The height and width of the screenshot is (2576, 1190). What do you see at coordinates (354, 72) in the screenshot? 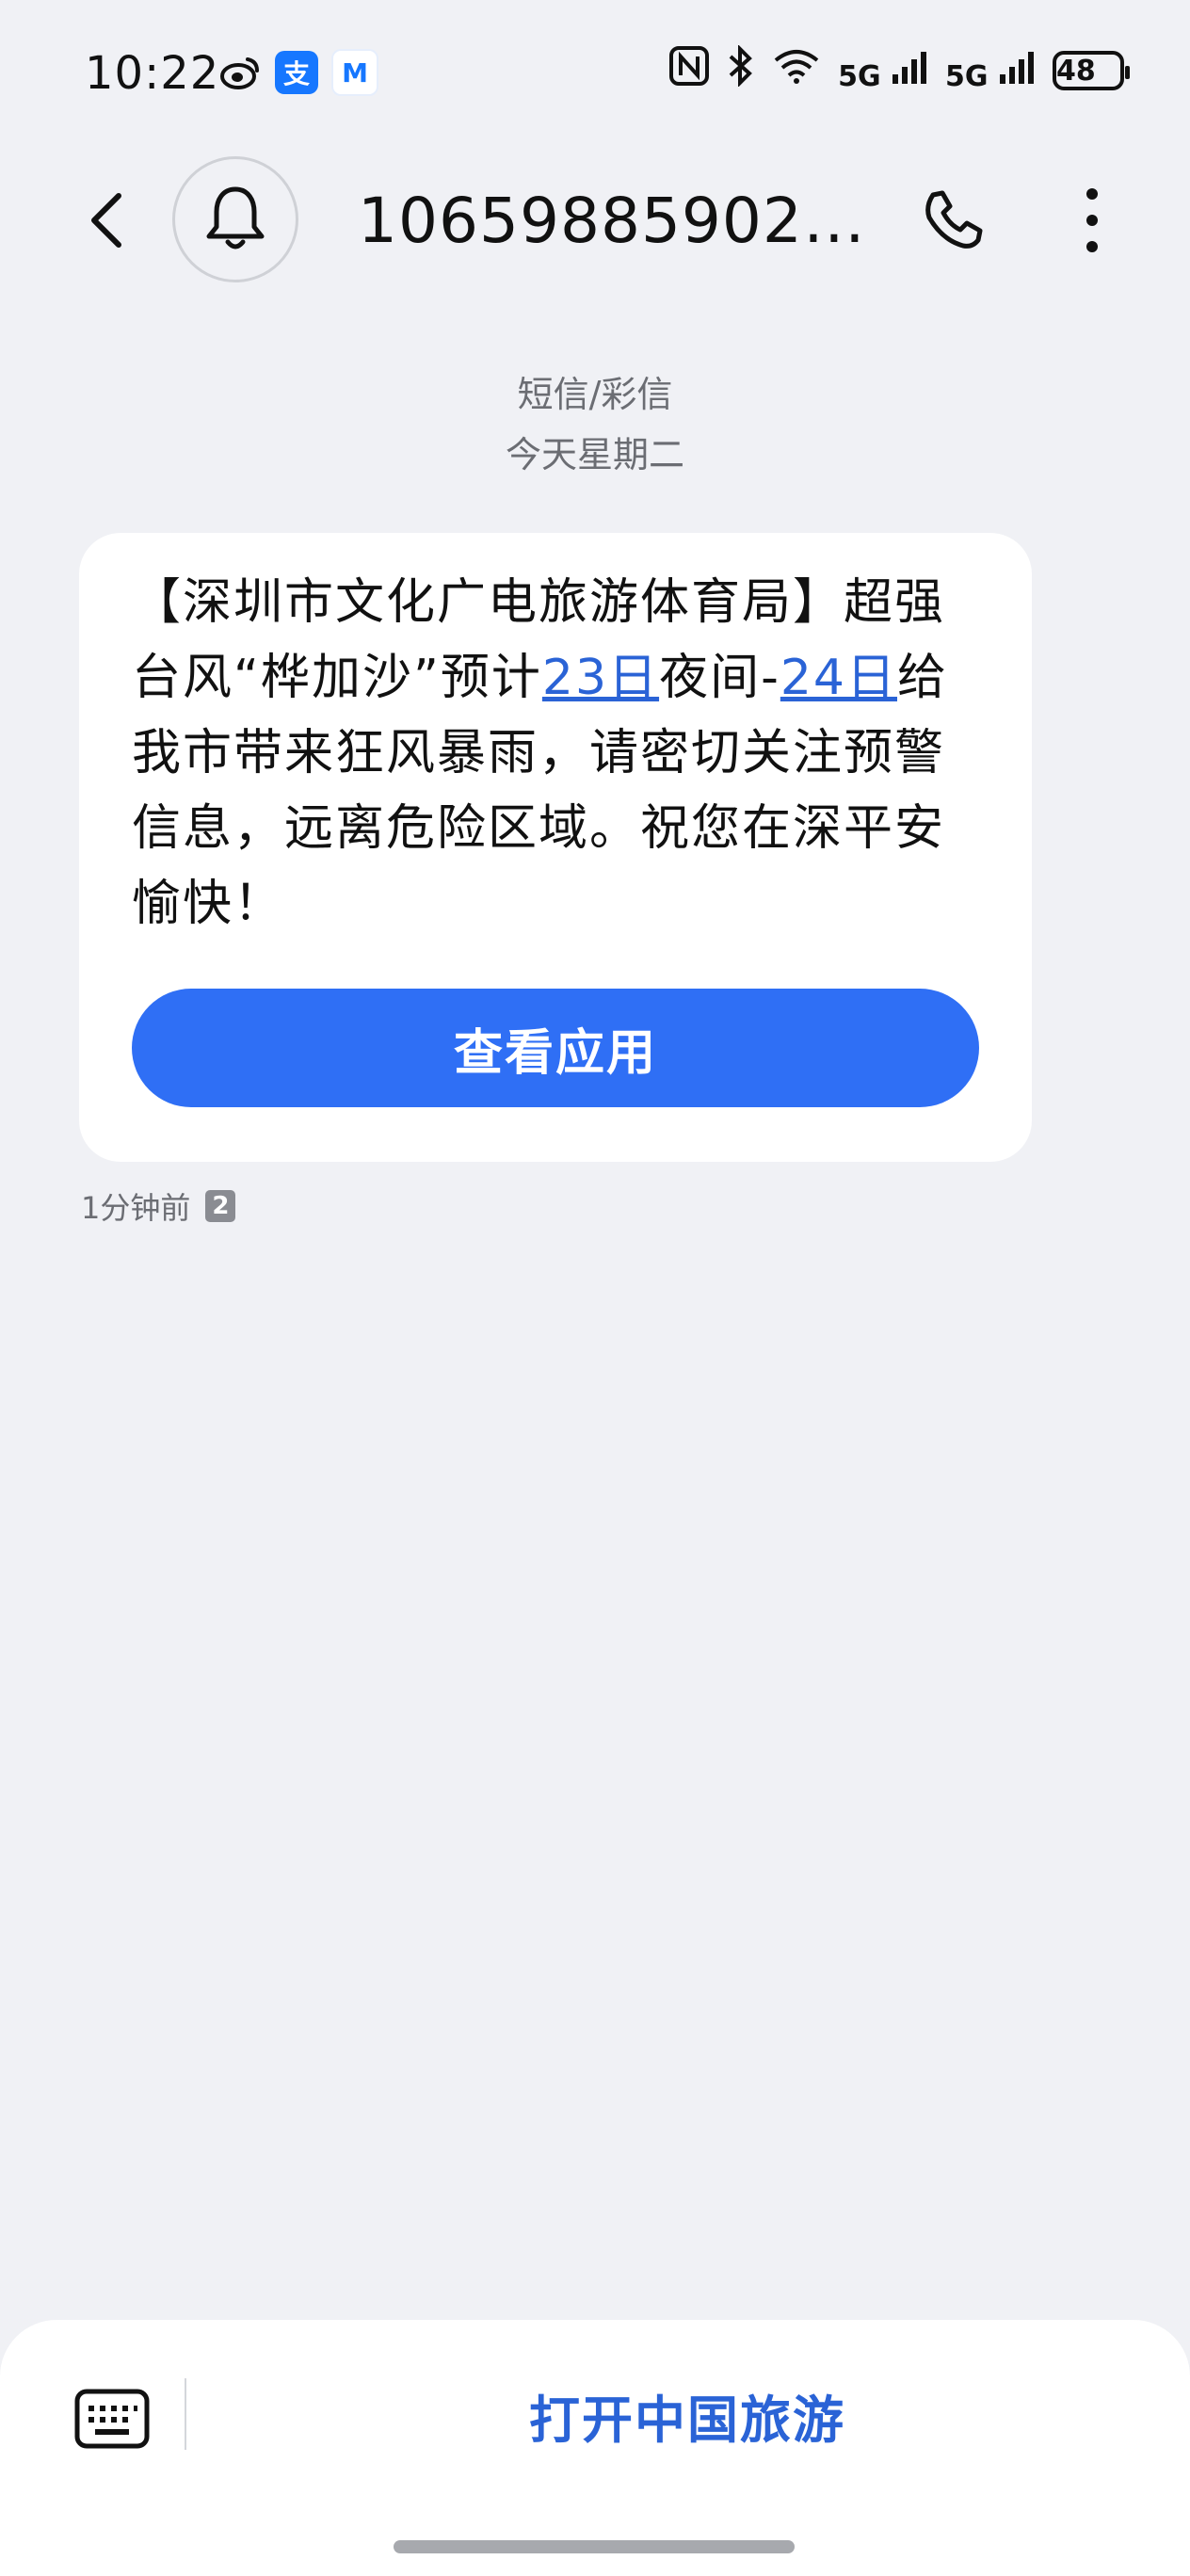
I see `metro-icon: M` at bounding box center [354, 72].